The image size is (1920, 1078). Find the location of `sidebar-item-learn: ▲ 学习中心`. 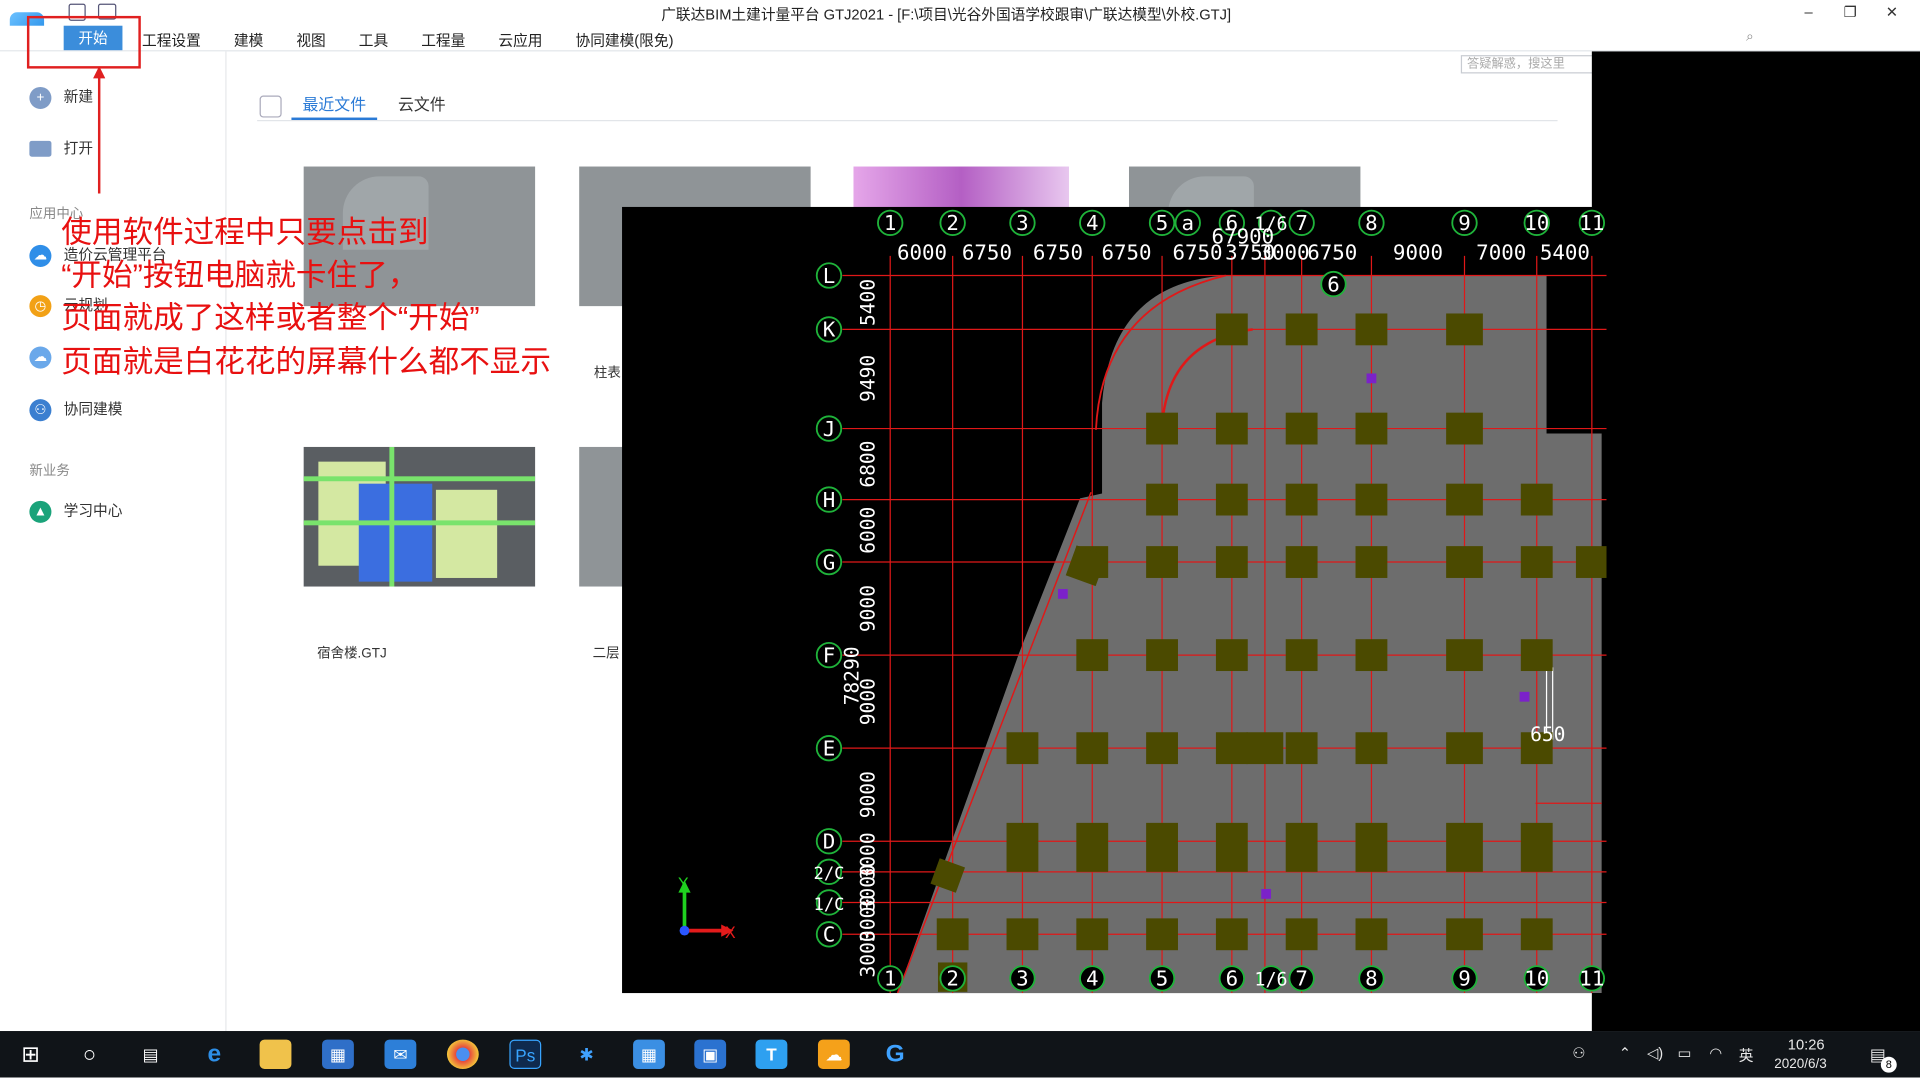

sidebar-item-learn: ▲ 学习中心 is located at coordinates (75, 514).